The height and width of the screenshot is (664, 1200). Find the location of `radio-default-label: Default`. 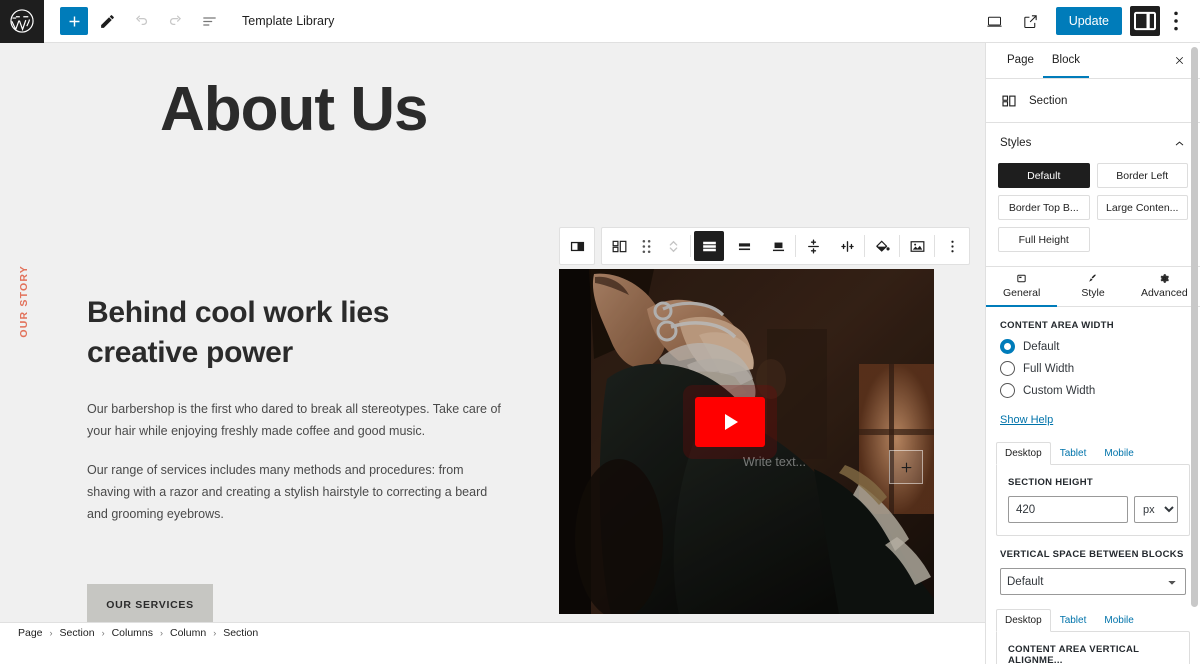

radio-default-label: Default is located at coordinates (1041, 346).